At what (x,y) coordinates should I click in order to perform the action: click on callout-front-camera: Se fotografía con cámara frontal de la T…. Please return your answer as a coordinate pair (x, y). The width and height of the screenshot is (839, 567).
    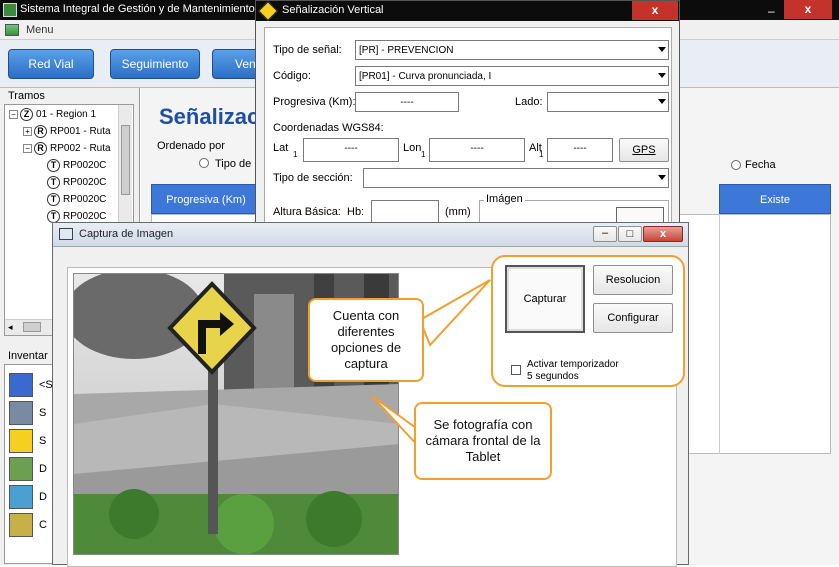
    Looking at the image, I should click on (483, 441).